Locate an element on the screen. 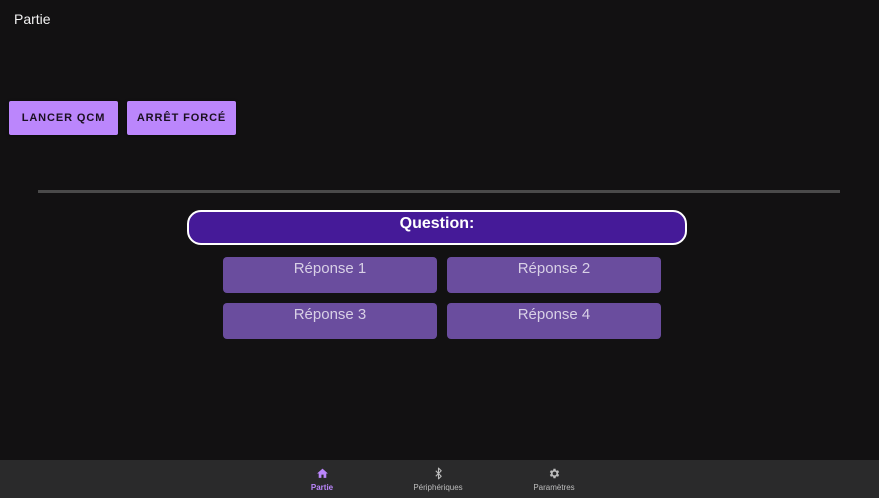  answer-button-2: Réponse 2 is located at coordinates (554, 275).